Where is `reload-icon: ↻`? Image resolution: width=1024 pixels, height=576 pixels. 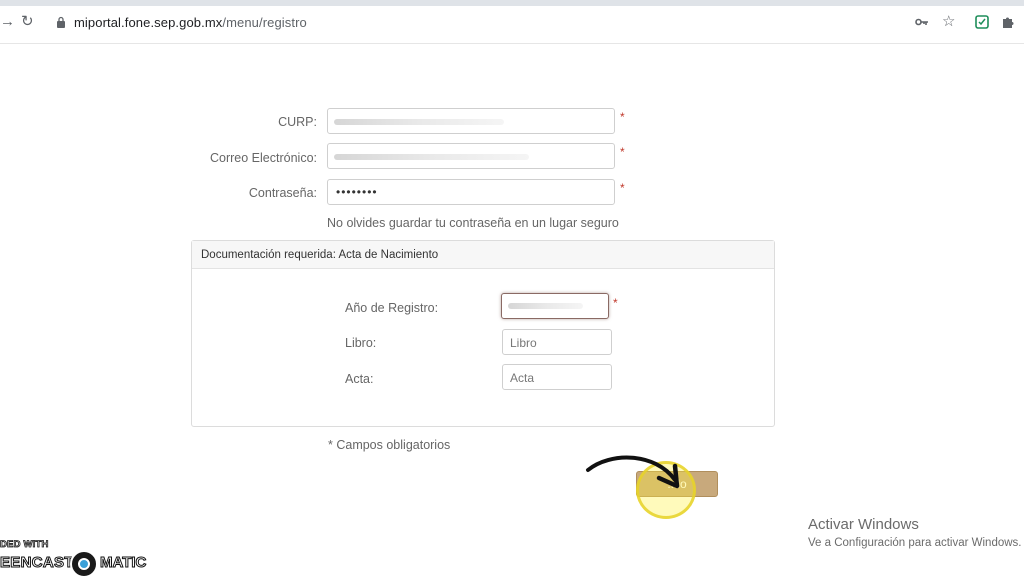 reload-icon: ↻ is located at coordinates (27, 22).